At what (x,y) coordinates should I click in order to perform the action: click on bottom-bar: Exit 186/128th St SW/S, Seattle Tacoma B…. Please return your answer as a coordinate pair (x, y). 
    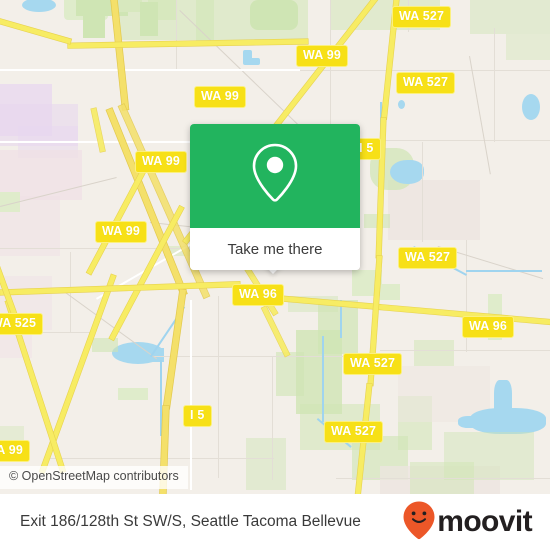
    Looking at the image, I should click on (275, 522).